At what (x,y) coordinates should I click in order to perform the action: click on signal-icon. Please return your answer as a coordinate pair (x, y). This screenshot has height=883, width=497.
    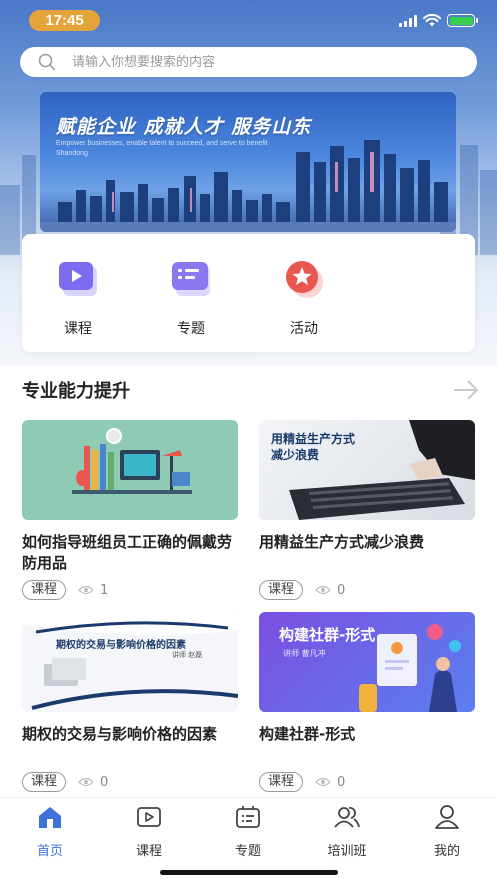
    Looking at the image, I should click on (408, 20).